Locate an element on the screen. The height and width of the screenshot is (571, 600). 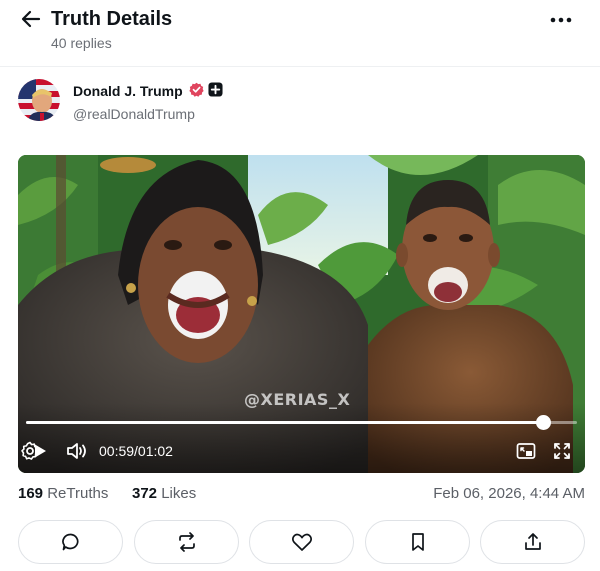
share-icon is located at coordinates (532, 541).